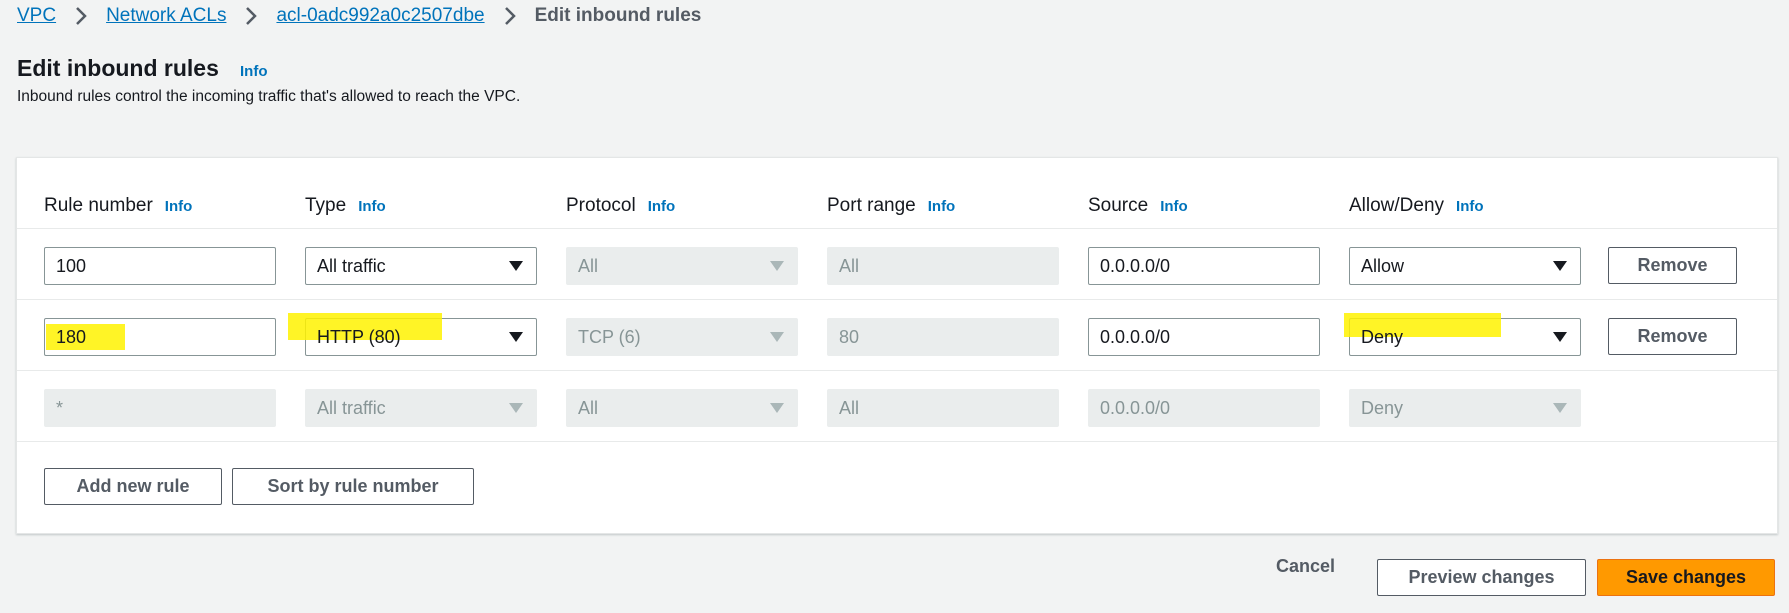 The width and height of the screenshot is (1789, 613). What do you see at coordinates (1383, 265) in the screenshot?
I see `allow-deny-value: Allow` at bounding box center [1383, 265].